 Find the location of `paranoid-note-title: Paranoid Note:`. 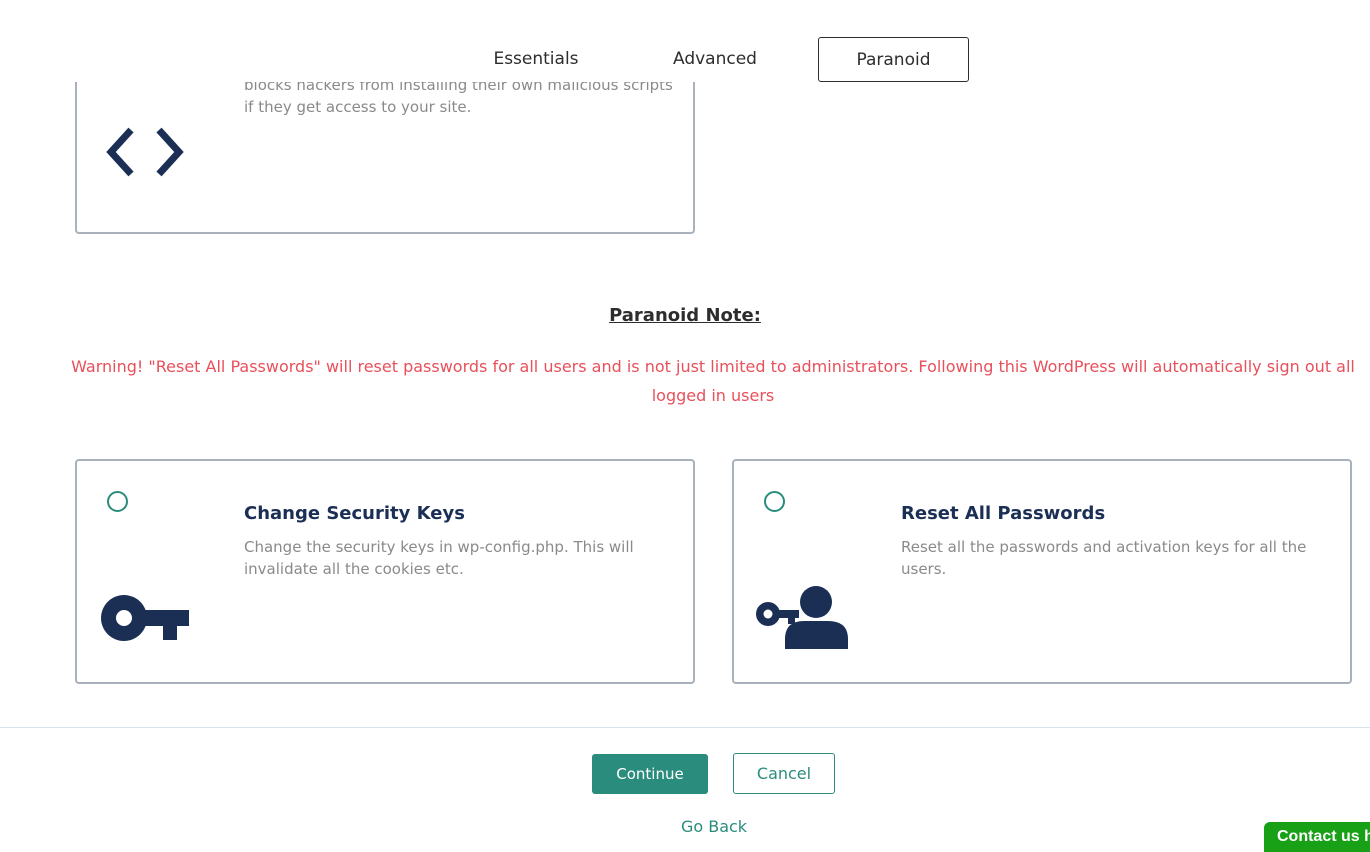

paranoid-note-title: Paranoid Note: is located at coordinates (685, 315).